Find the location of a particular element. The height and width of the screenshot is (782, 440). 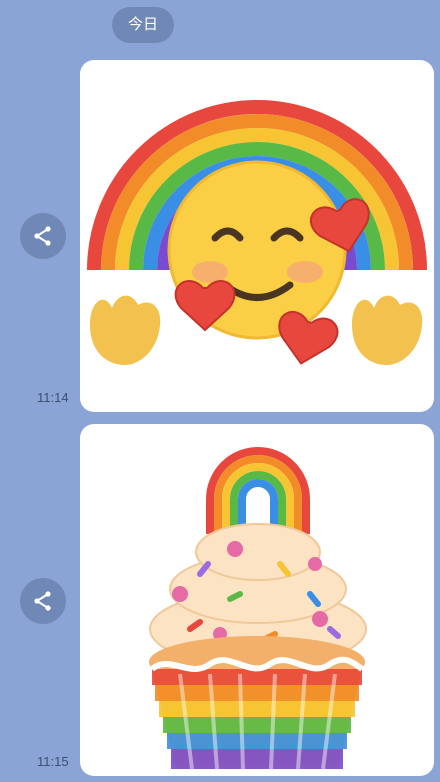

date-divider: 今日 is located at coordinates (143, 25).